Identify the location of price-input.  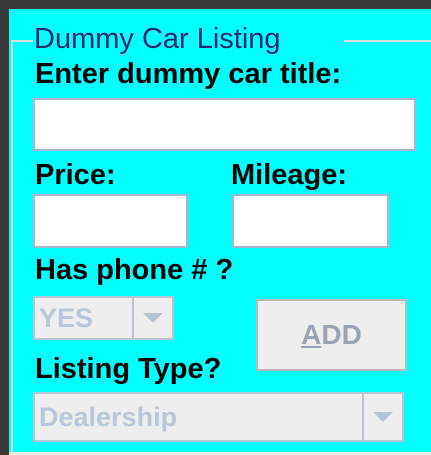
(110, 221).